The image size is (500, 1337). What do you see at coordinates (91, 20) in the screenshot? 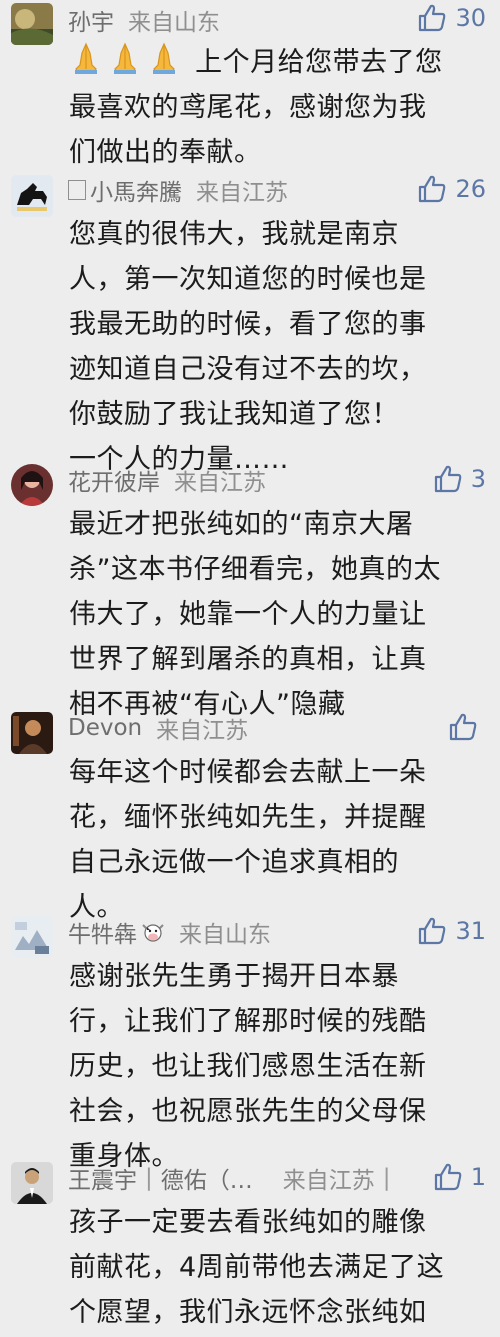
I see `username: 孙宇` at bounding box center [91, 20].